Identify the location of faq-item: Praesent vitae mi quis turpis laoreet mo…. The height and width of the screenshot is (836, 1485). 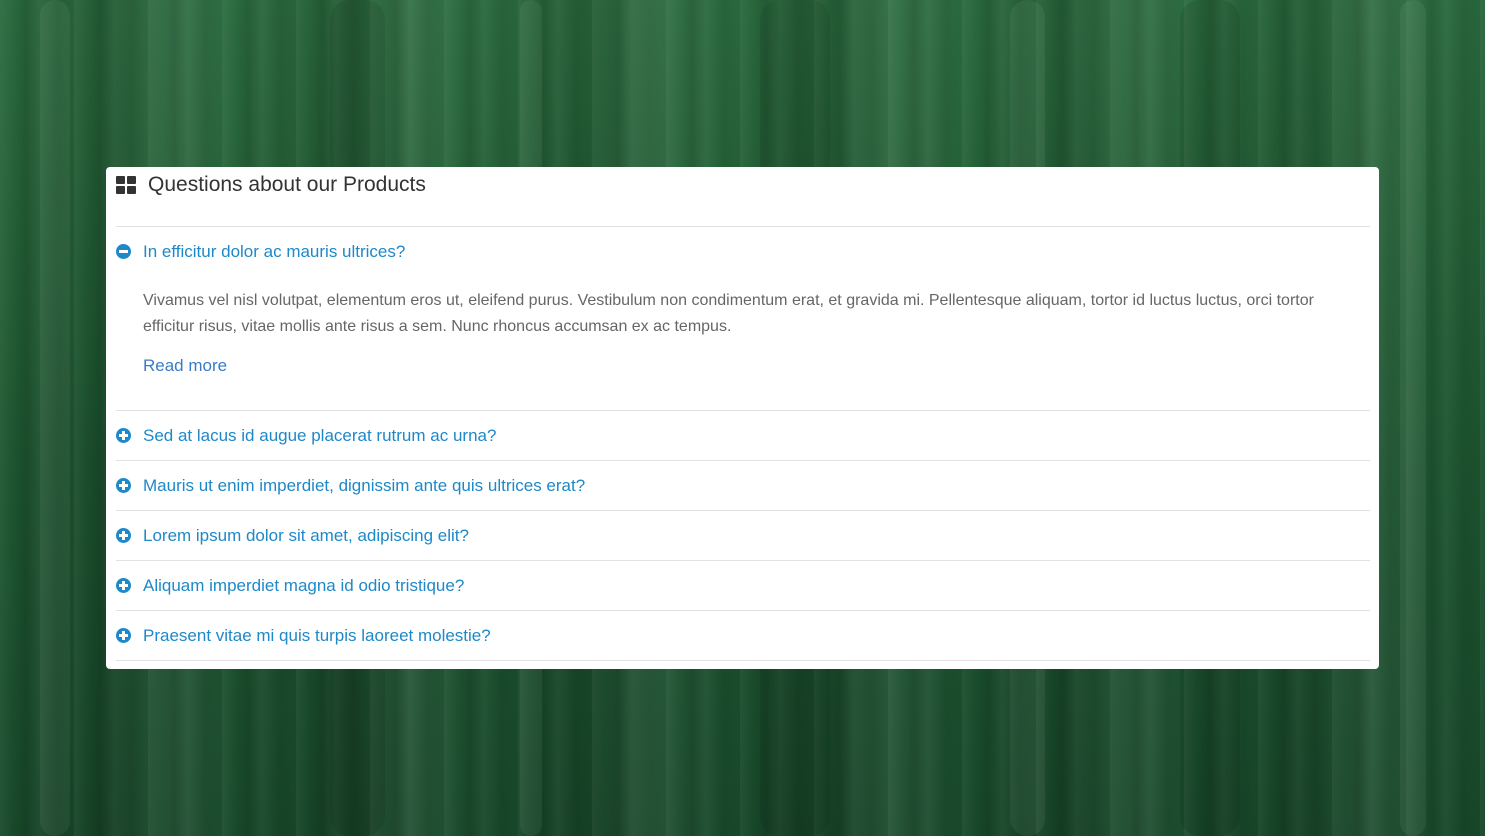
(743, 635).